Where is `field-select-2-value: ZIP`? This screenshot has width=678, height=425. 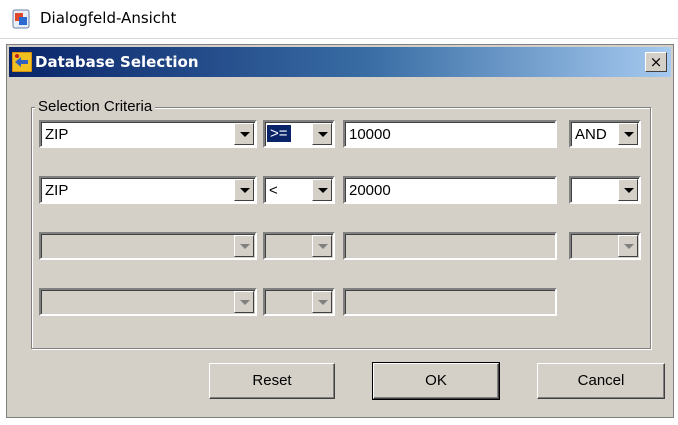
field-select-2-value: ZIP is located at coordinates (57, 190).